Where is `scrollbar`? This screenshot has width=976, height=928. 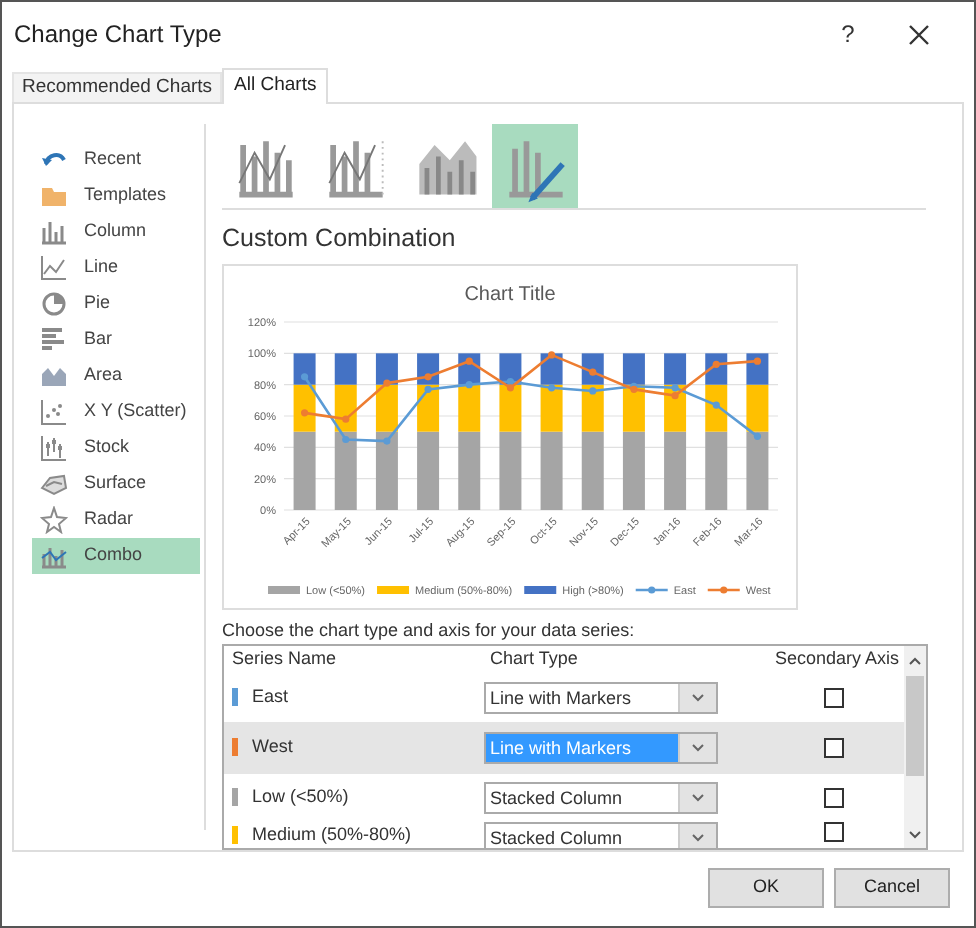 scrollbar is located at coordinates (915, 747).